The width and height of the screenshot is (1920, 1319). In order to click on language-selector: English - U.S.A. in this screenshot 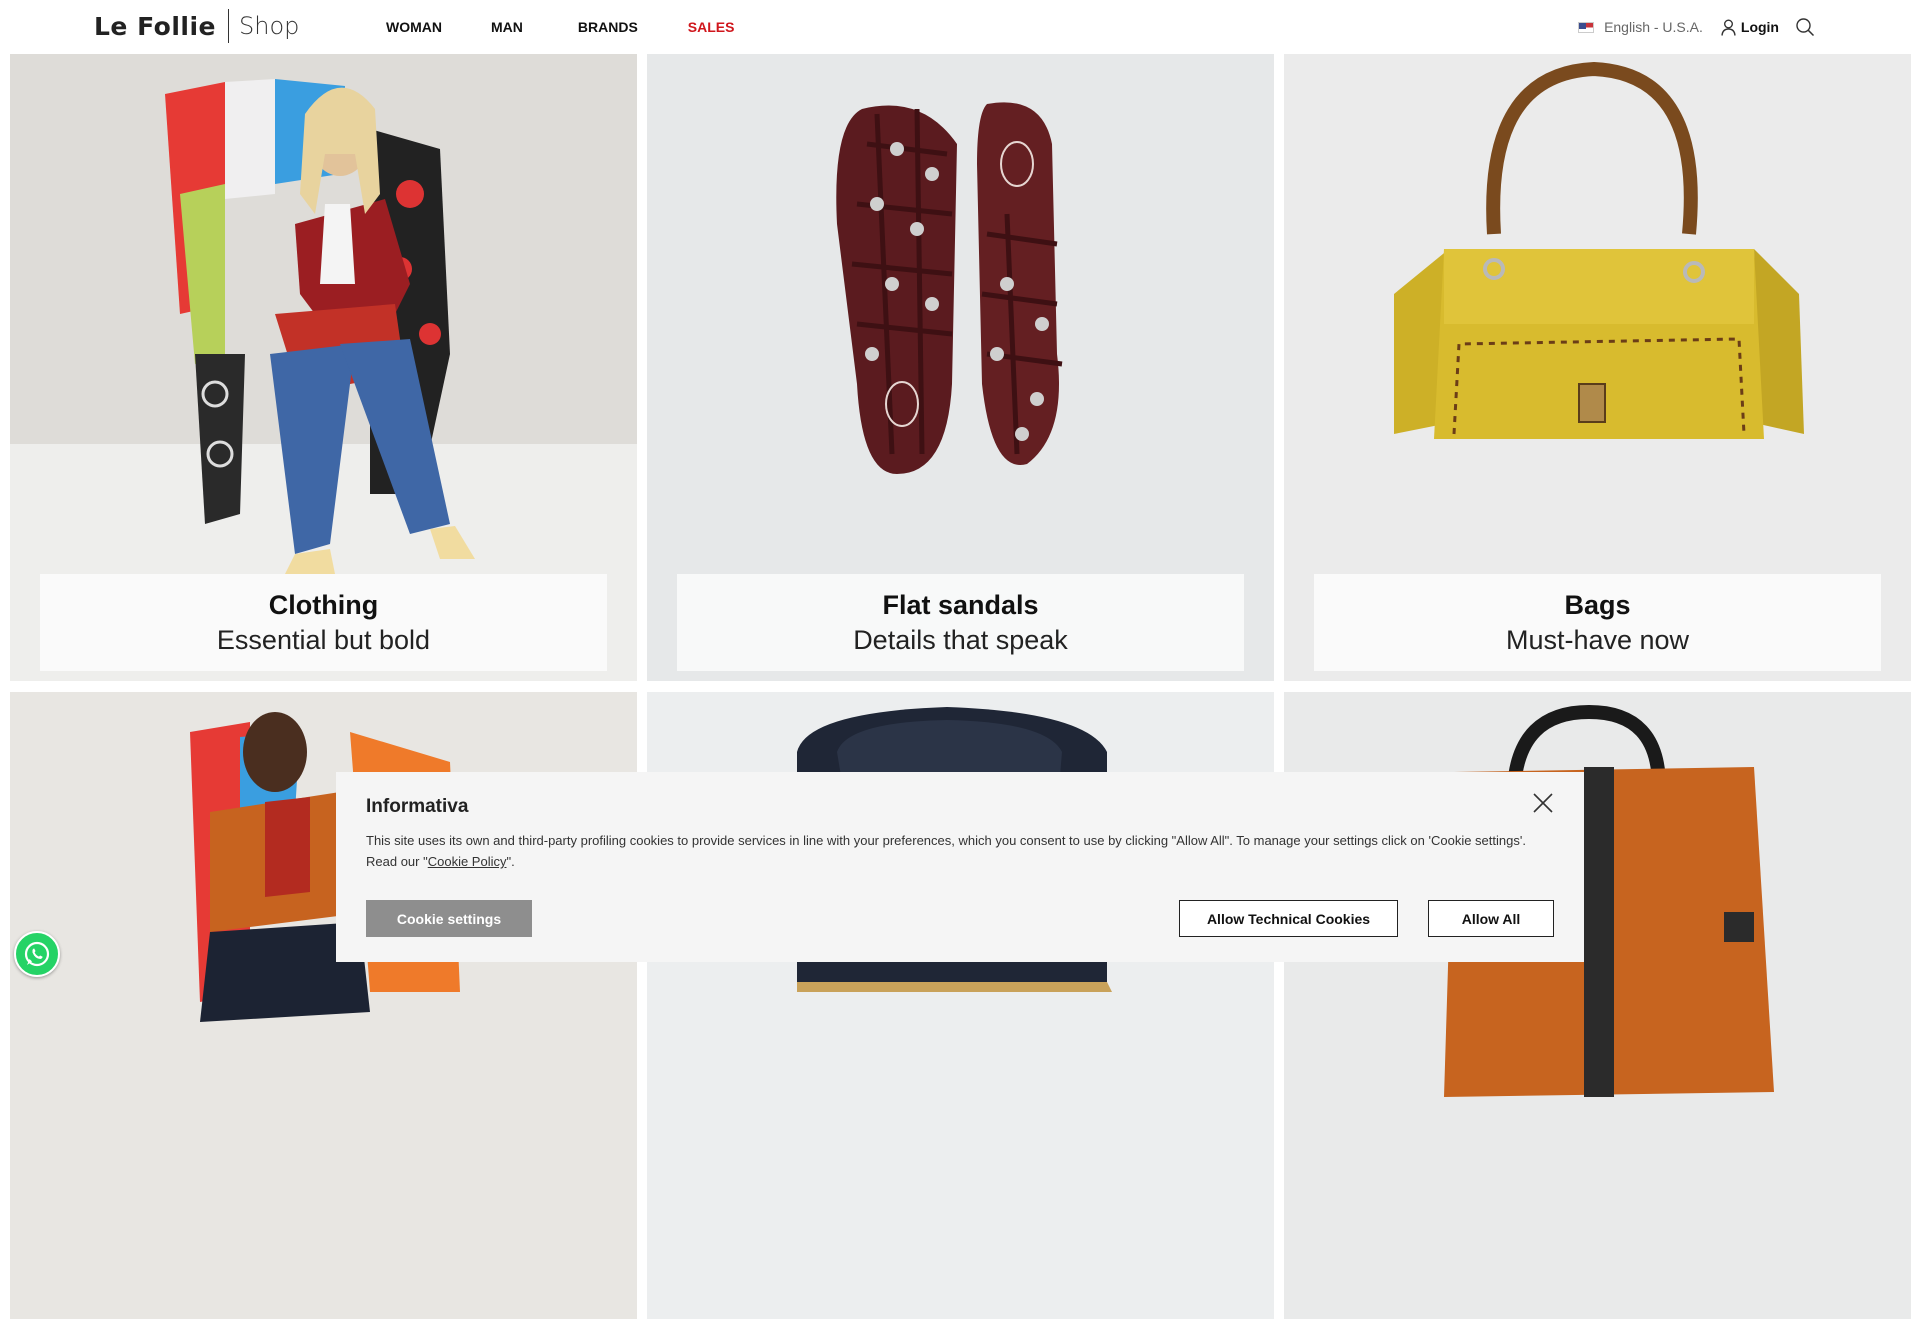, I will do `click(1653, 27)`.